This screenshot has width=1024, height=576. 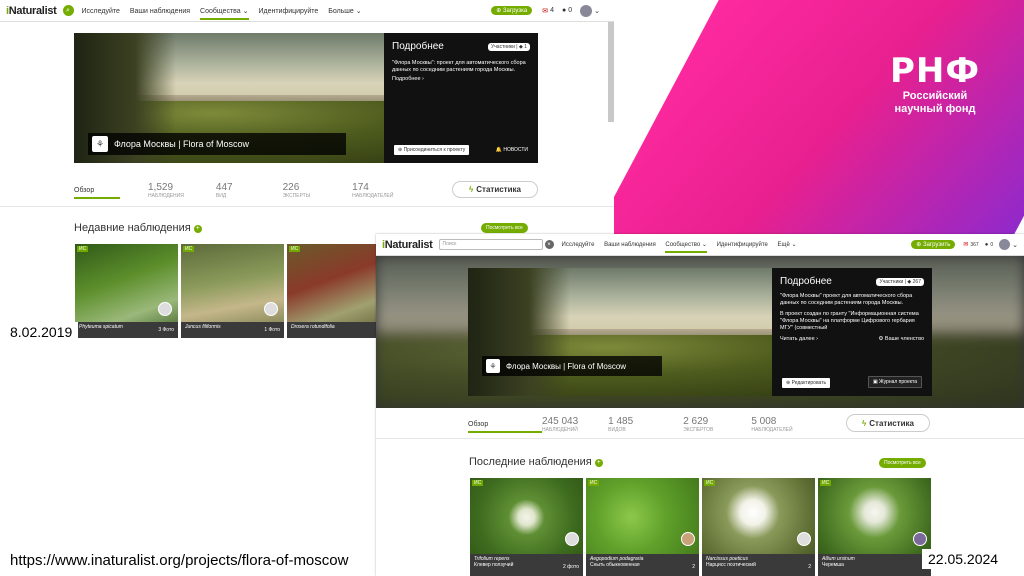 I want to click on observation-tile: ИС Drosera rotundifolia, so click(x=332, y=291).